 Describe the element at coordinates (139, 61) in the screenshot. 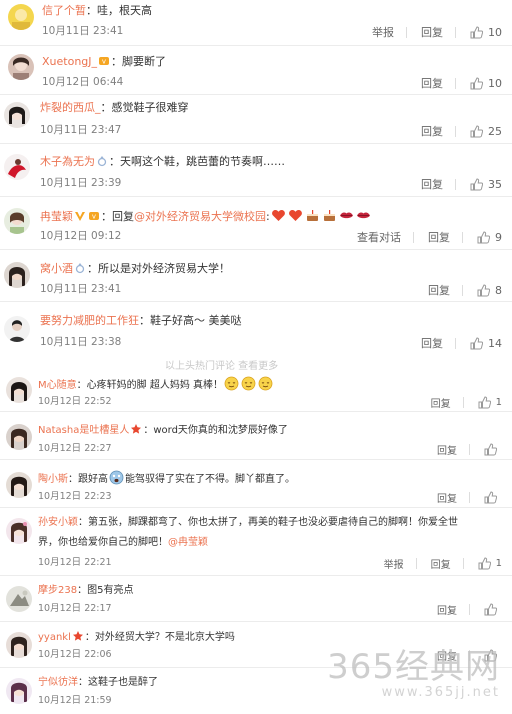

I see `comment-text: ：脚要断了` at that location.